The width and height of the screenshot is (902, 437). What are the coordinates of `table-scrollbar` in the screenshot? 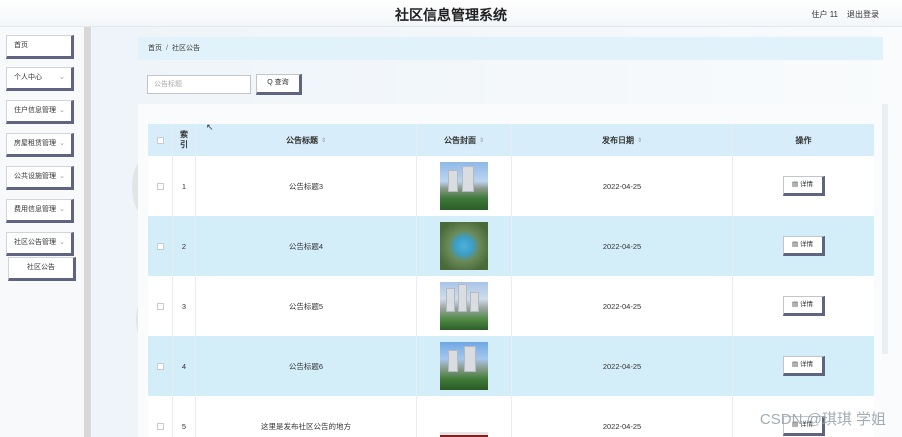 It's located at (885, 229).